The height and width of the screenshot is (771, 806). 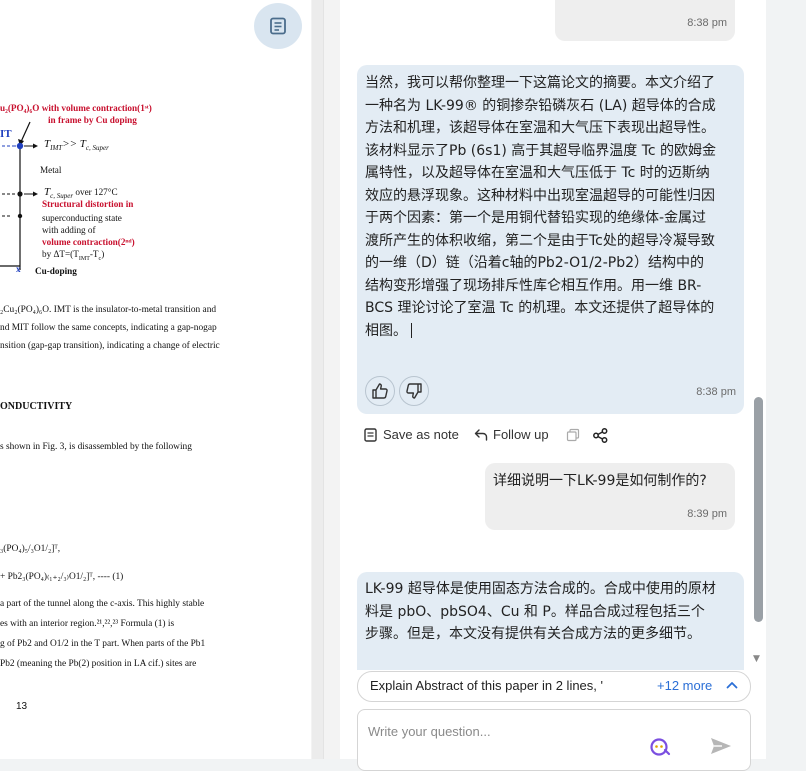 I want to click on assistant-icon, so click(x=660, y=747).